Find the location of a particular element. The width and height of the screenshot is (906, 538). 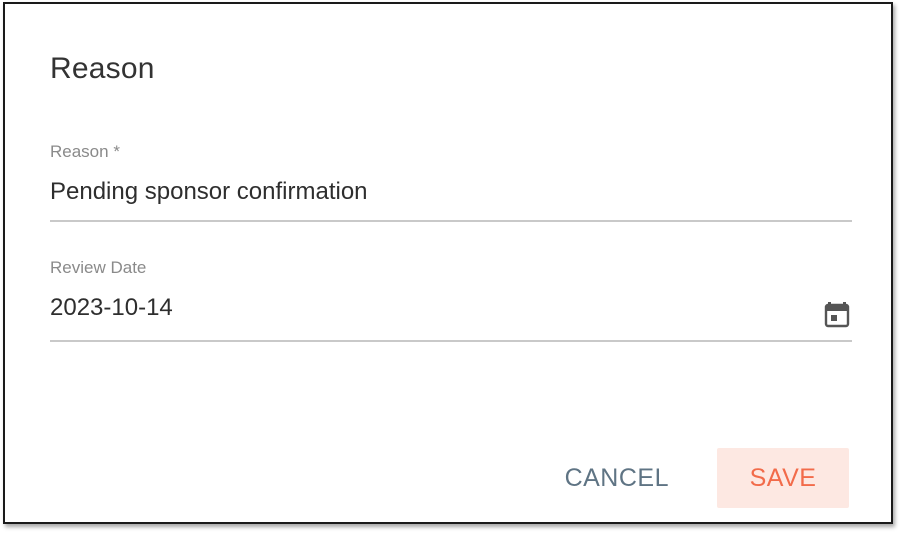

review-date-field: Review Date is located at coordinates (451, 299).